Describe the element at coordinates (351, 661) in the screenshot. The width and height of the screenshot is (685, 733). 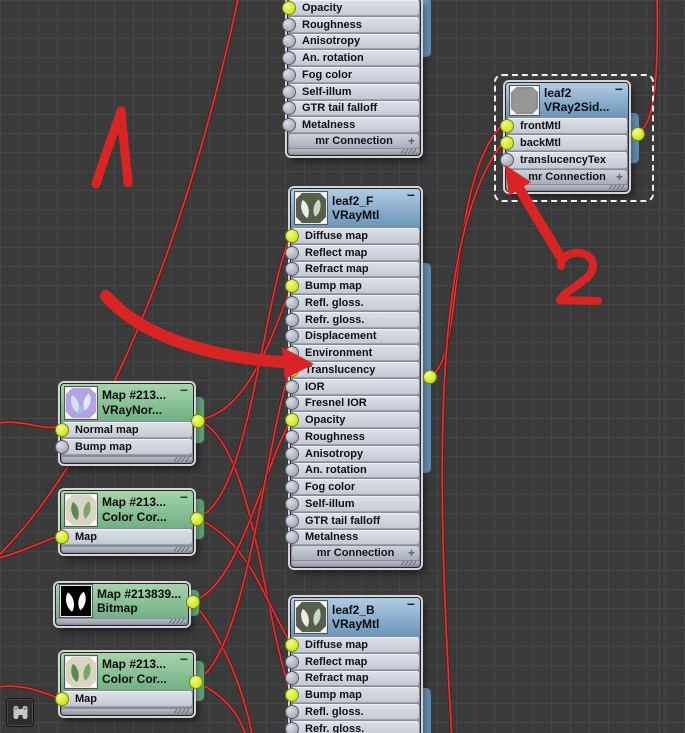
I see `slot-reflect-map: Reflect map` at that location.